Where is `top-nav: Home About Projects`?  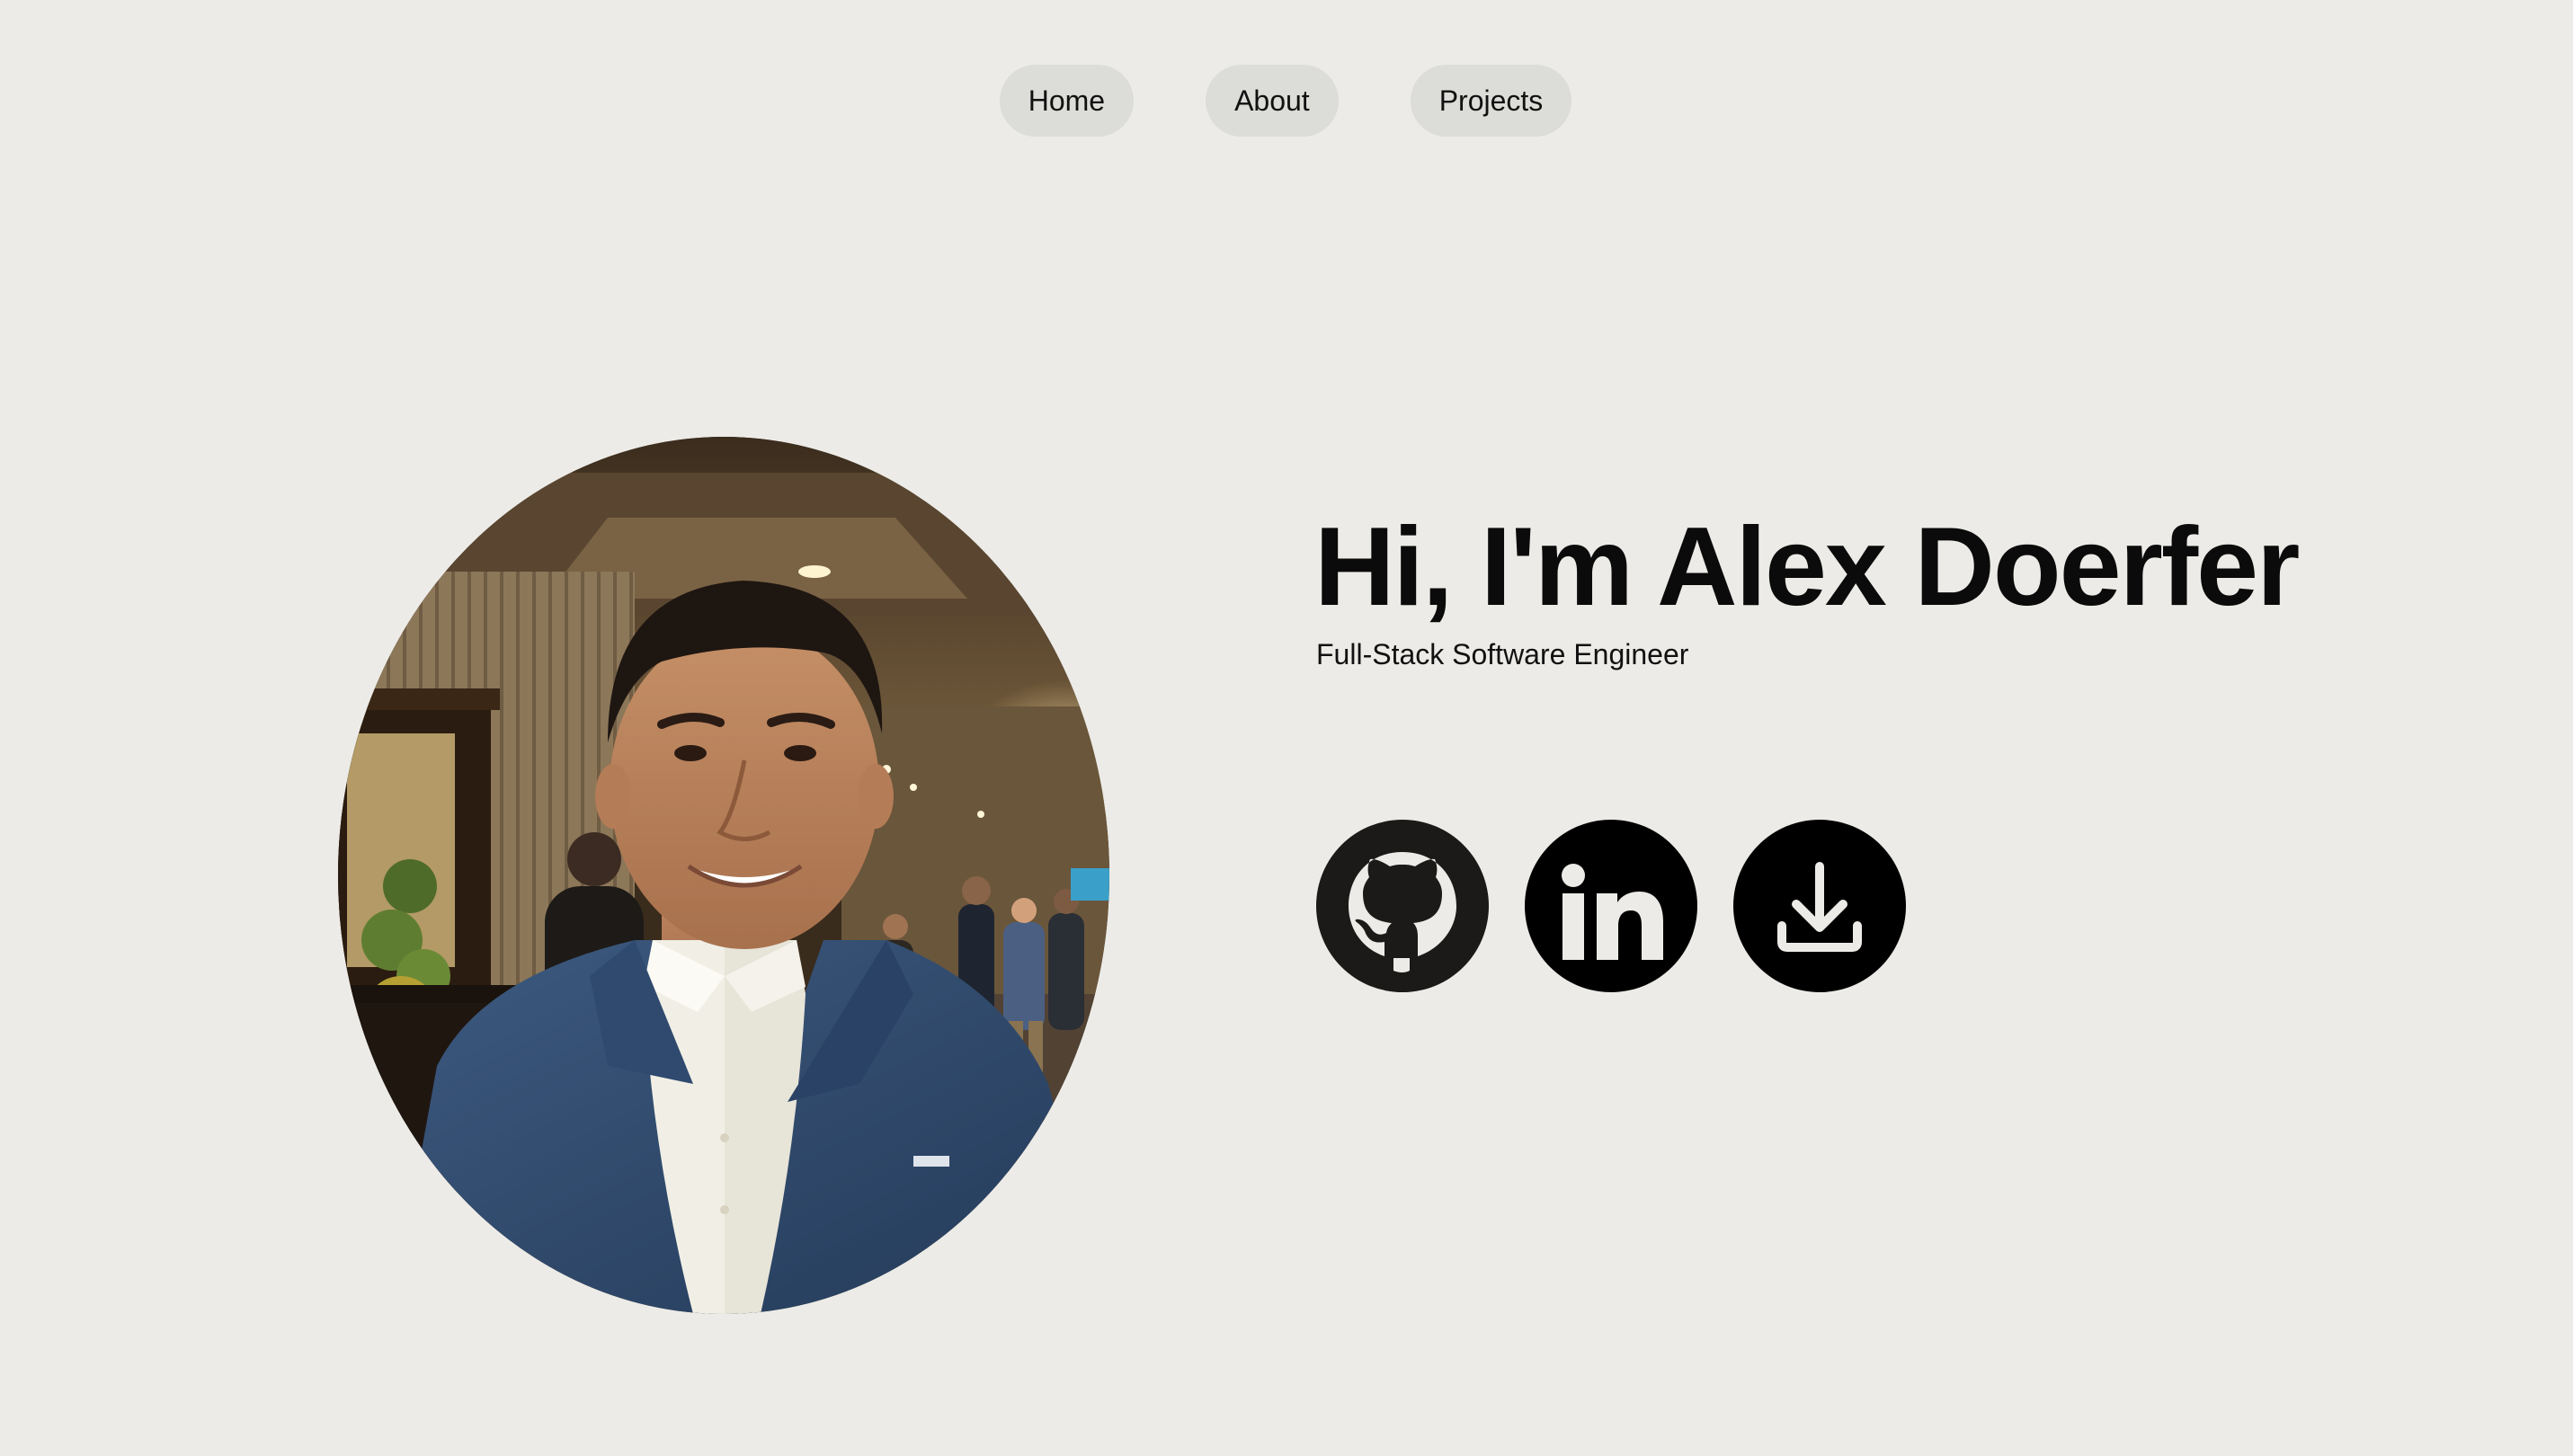
top-nav: Home About Projects is located at coordinates (1286, 101).